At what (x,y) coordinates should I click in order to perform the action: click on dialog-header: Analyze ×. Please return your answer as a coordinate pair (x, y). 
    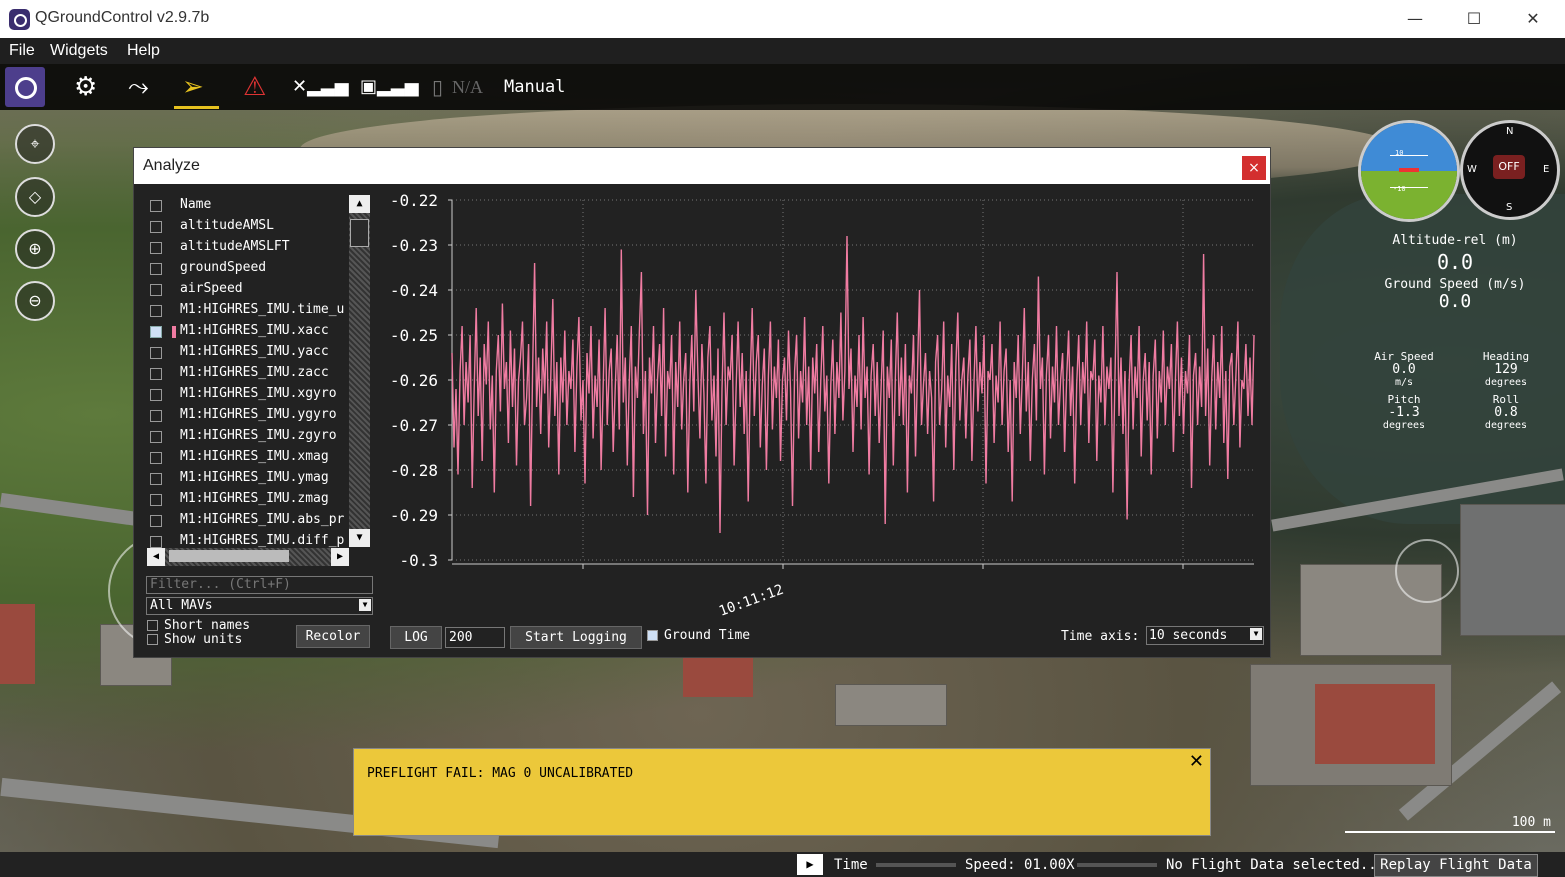
    Looking at the image, I should click on (702, 166).